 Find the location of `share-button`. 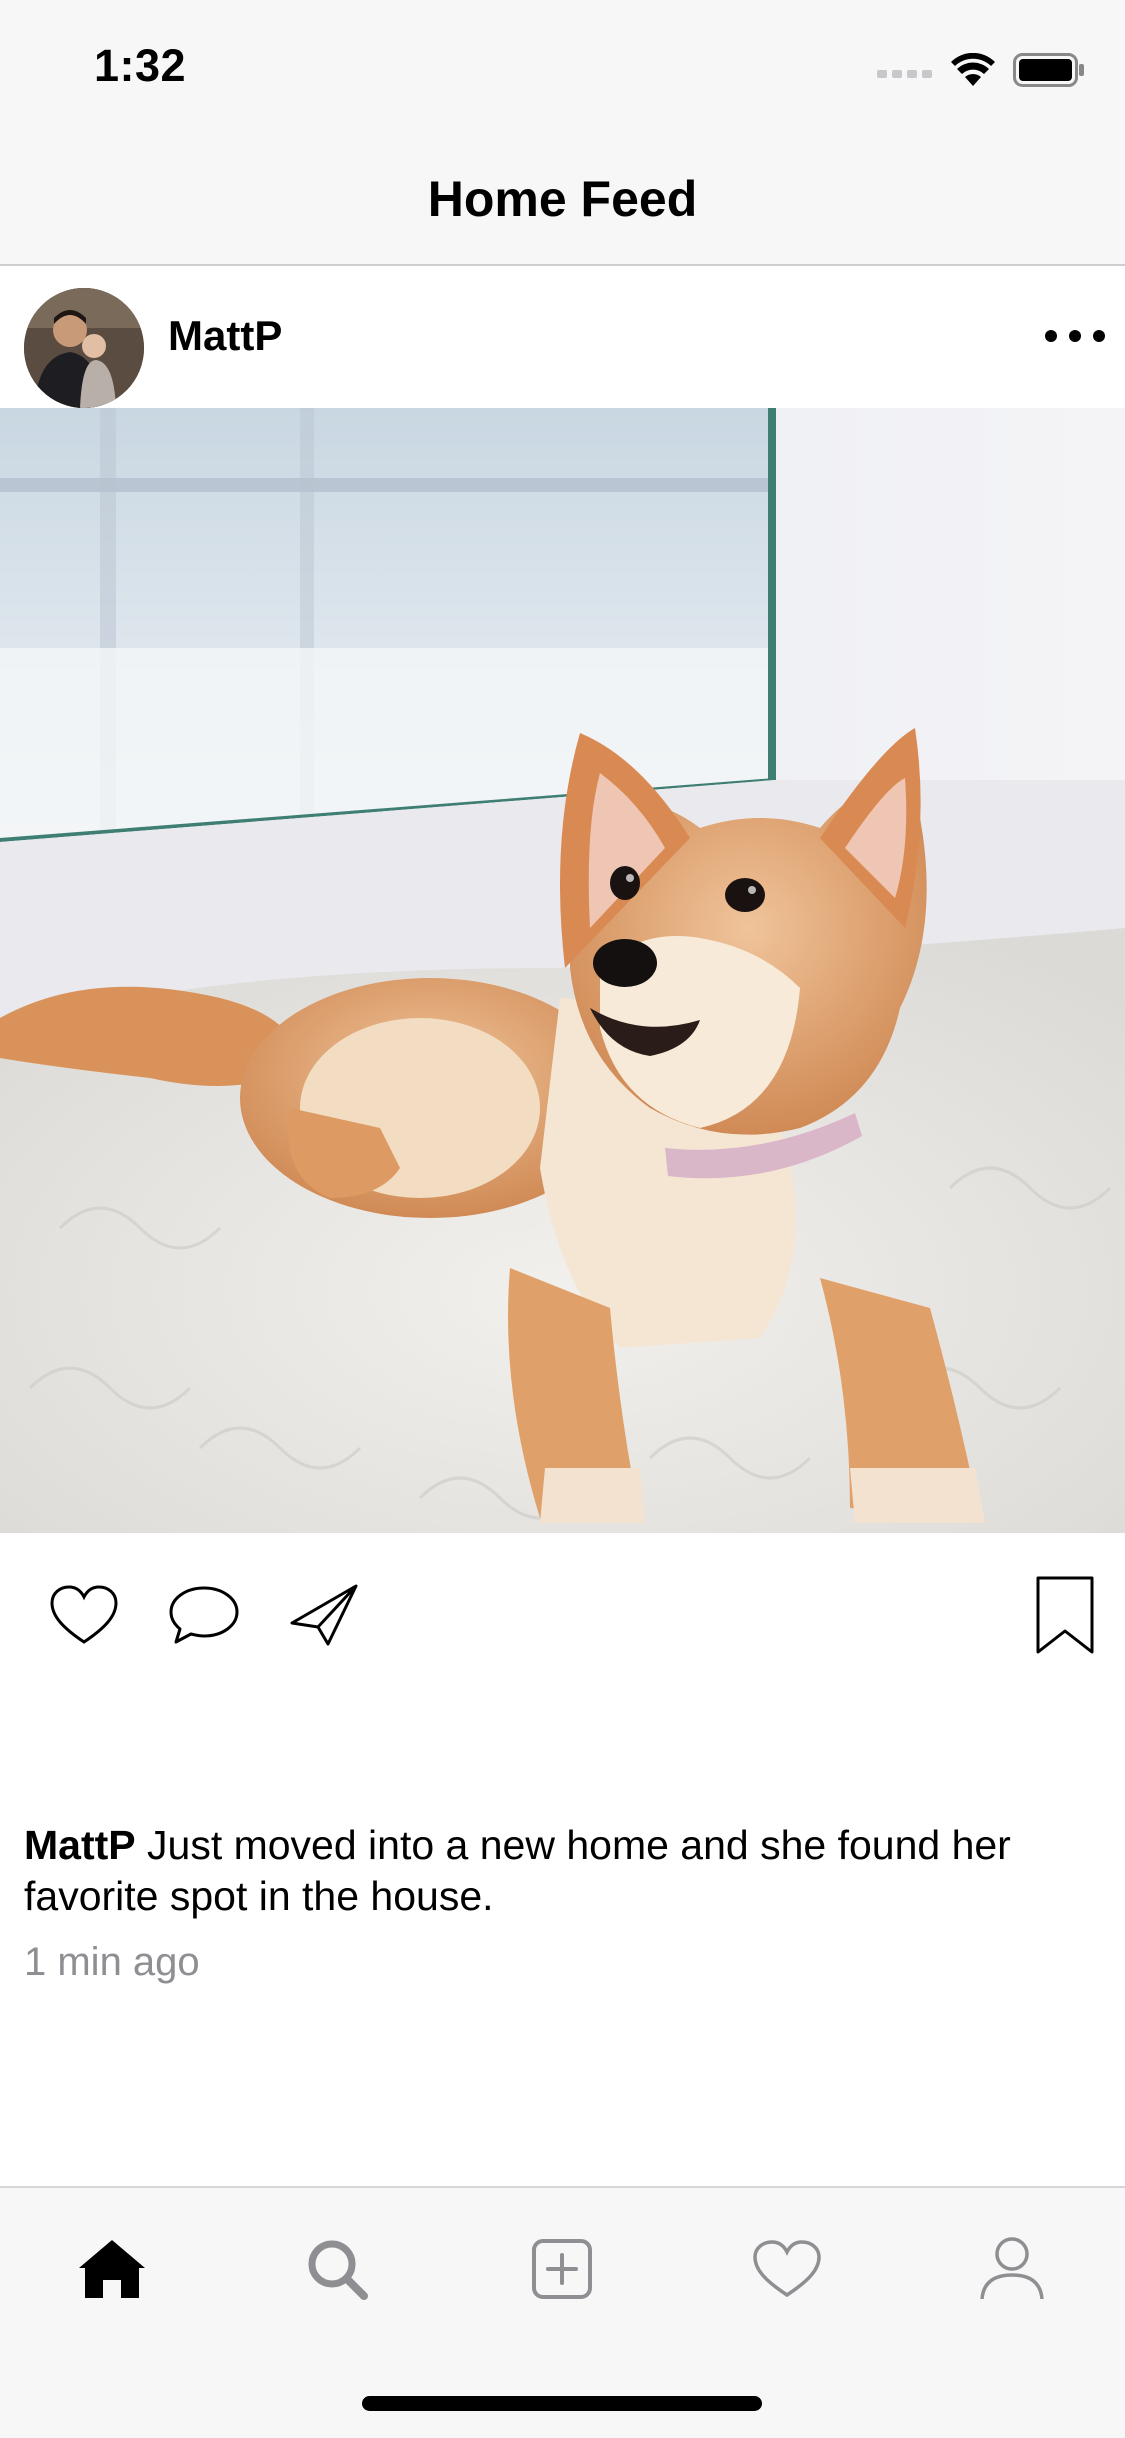

share-button is located at coordinates (324, 1615).